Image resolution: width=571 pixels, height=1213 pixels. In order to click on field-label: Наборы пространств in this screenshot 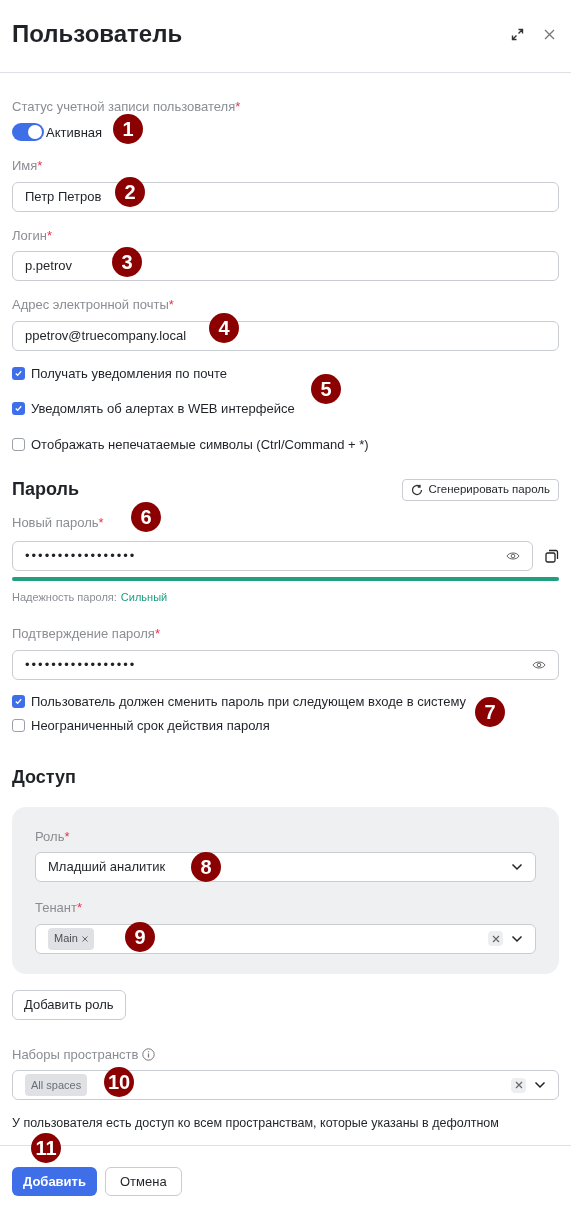, I will do `click(75, 1054)`.